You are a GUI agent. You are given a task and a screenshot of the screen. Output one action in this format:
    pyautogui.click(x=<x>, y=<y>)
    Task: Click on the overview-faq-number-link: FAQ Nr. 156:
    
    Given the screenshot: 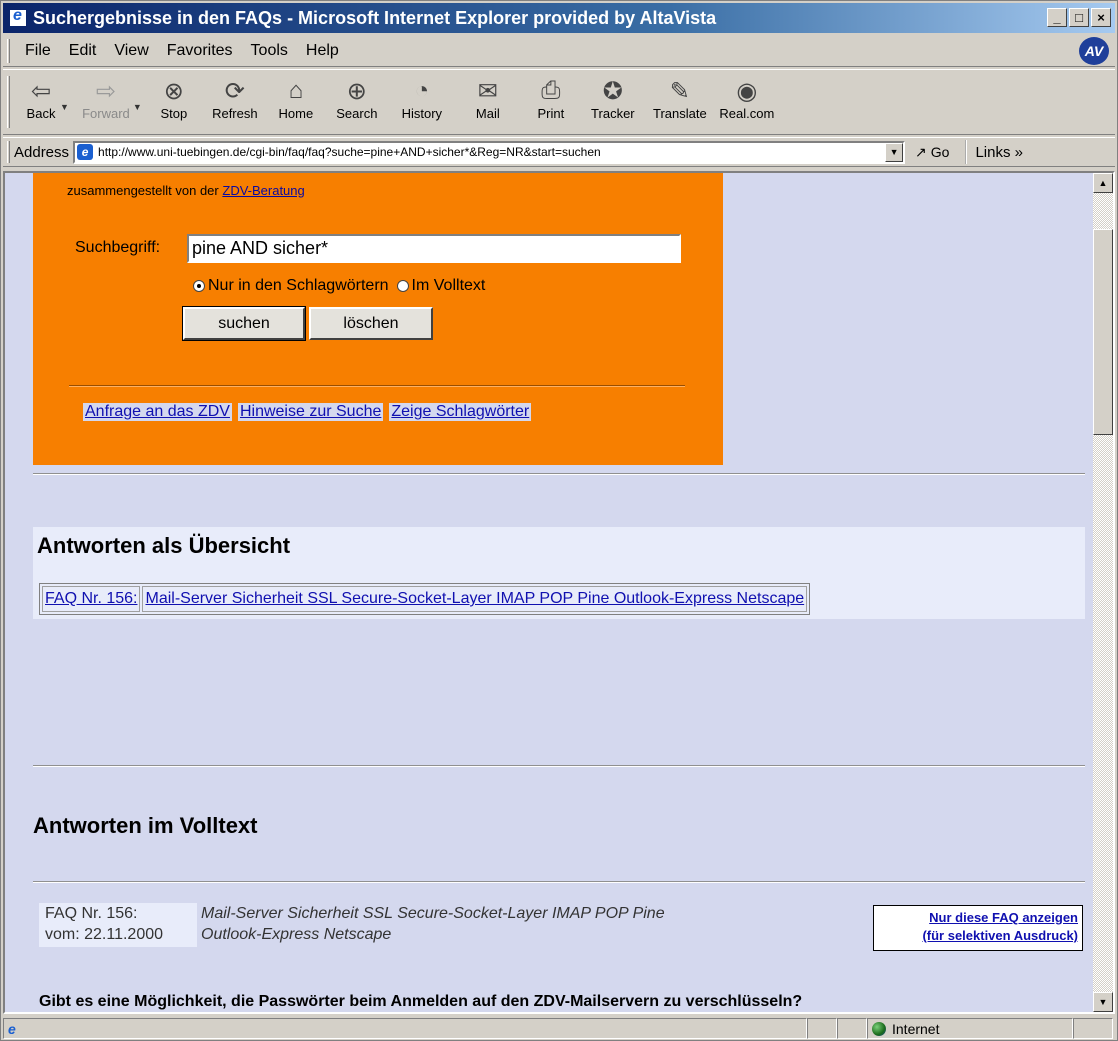 What is the action you would take?
    pyautogui.click(x=91, y=599)
    